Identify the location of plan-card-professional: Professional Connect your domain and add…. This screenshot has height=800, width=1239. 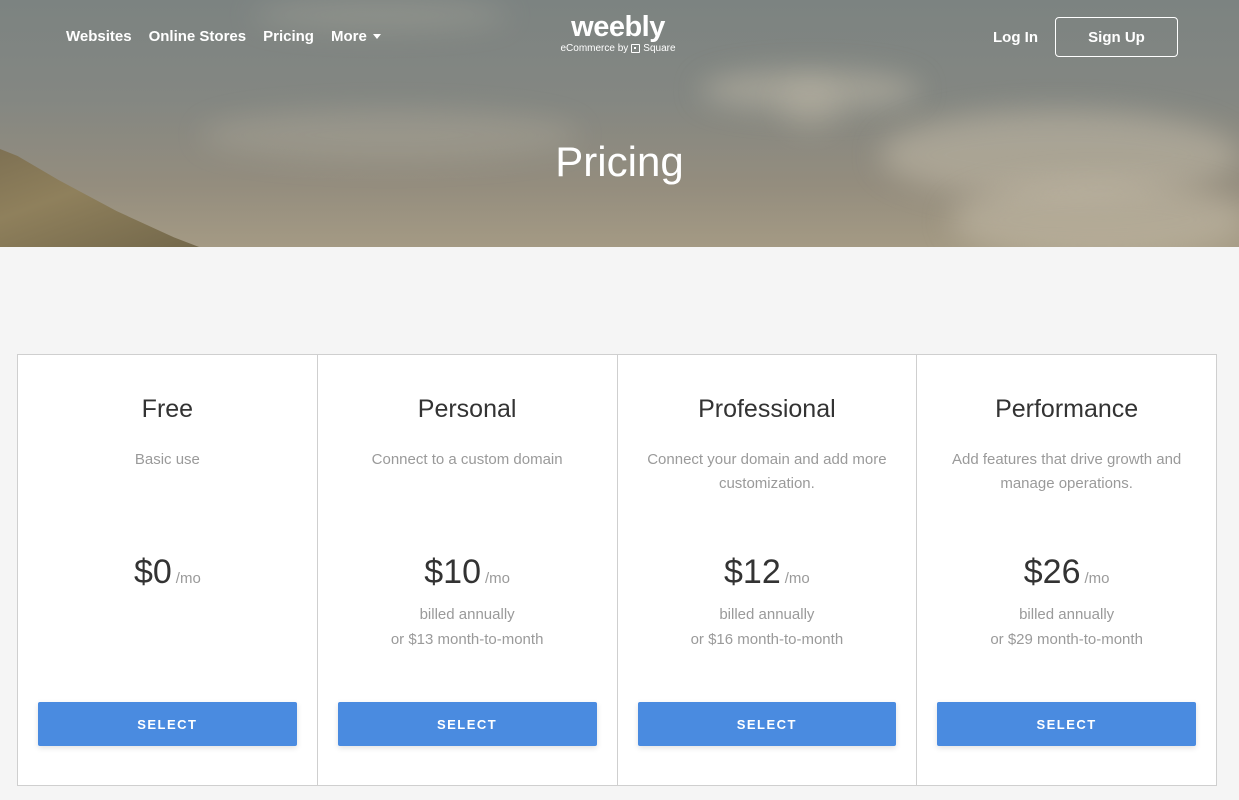
(768, 570).